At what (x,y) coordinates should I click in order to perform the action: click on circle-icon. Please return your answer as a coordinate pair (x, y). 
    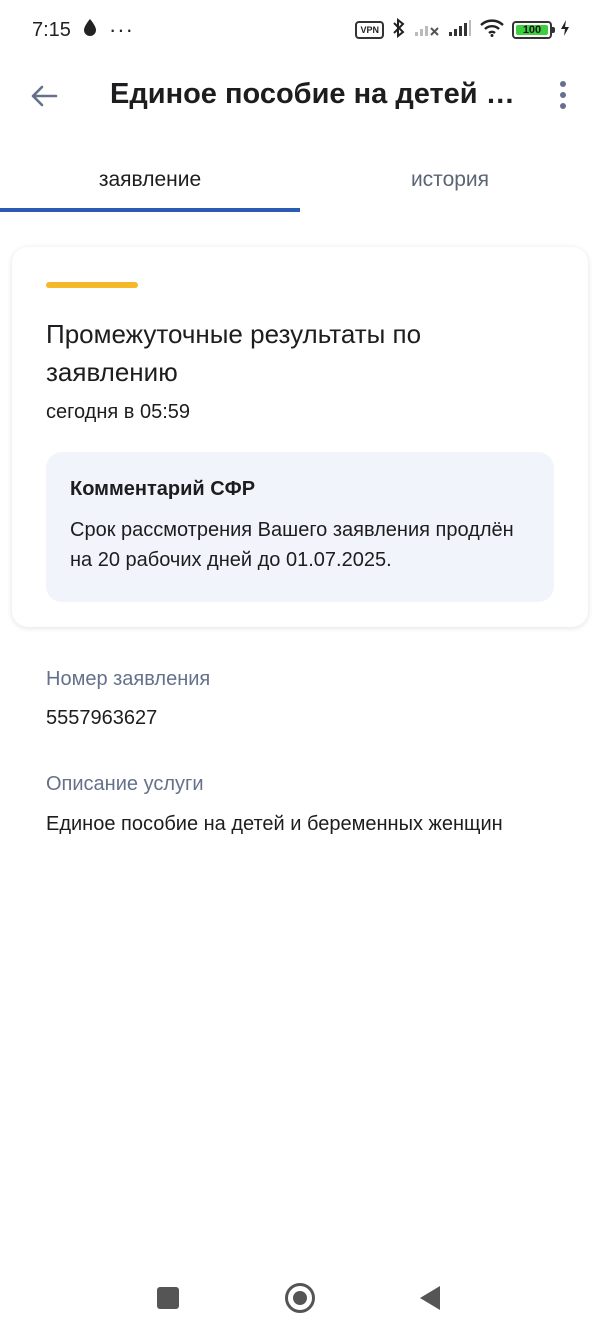
    Looking at the image, I should click on (300, 1298).